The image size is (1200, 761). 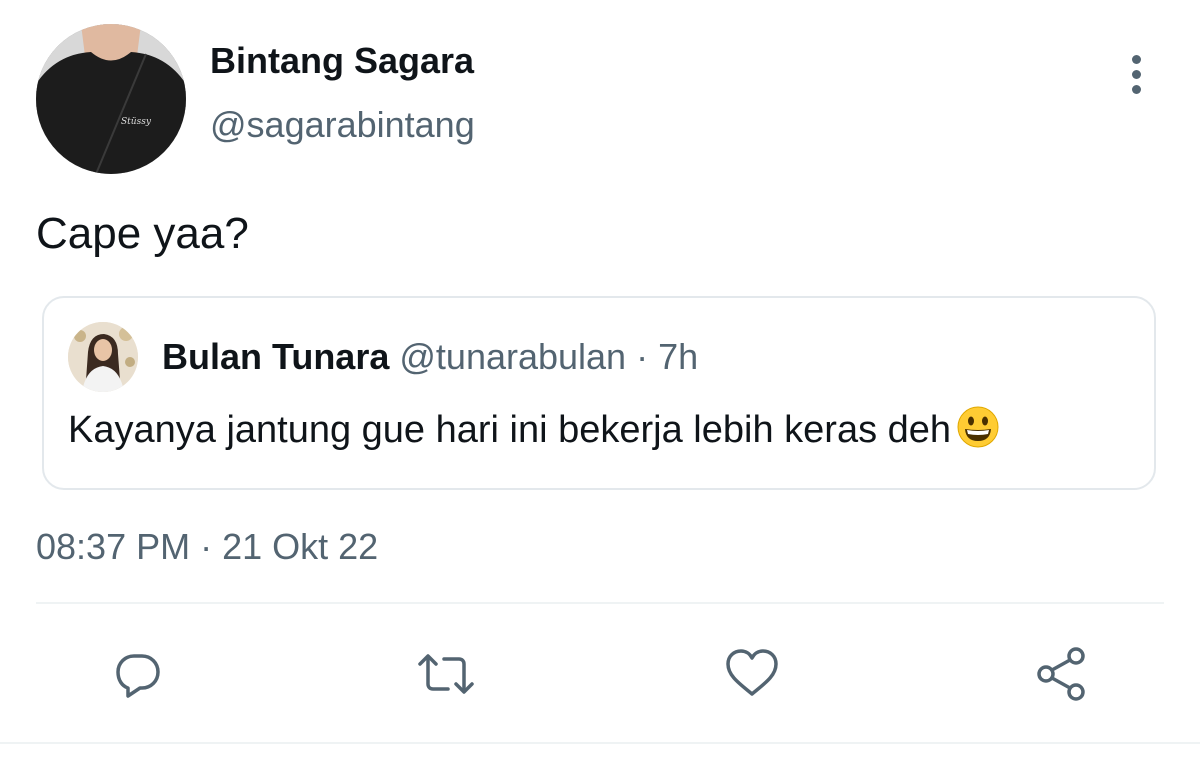 I want to click on more-options-button, so click(x=1136, y=74).